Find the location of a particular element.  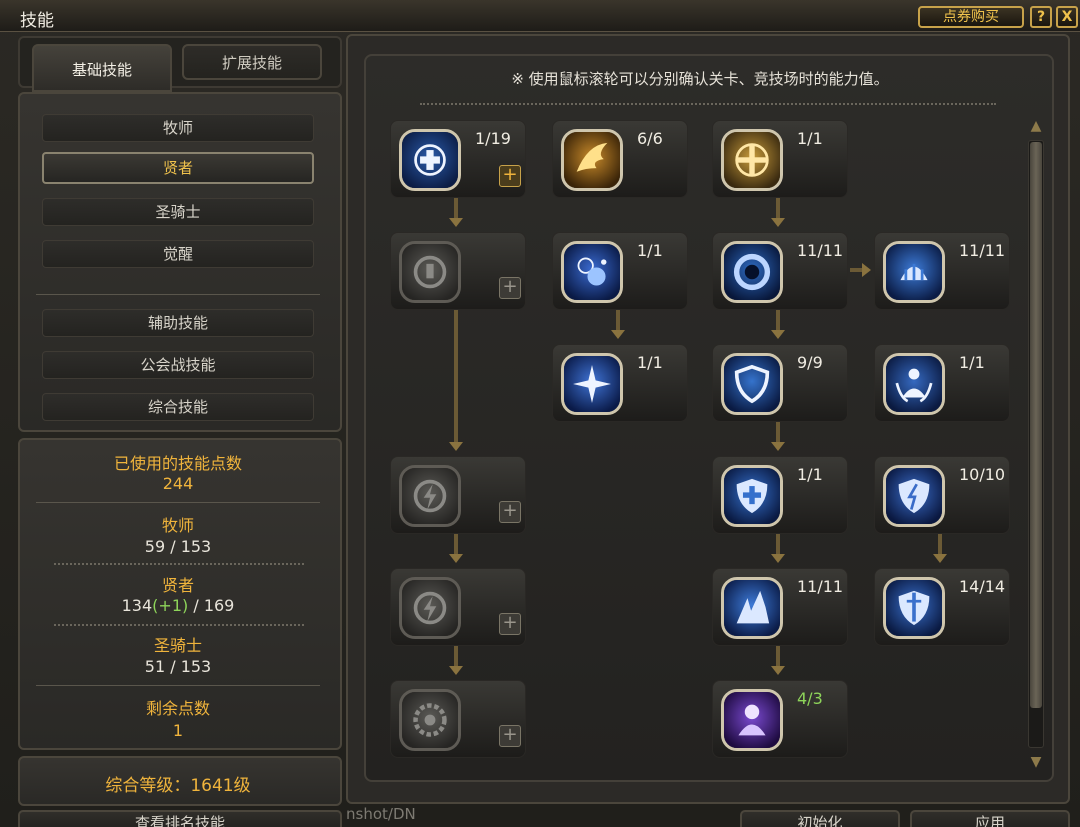

skill-node-locked-1: + is located at coordinates (458, 271).